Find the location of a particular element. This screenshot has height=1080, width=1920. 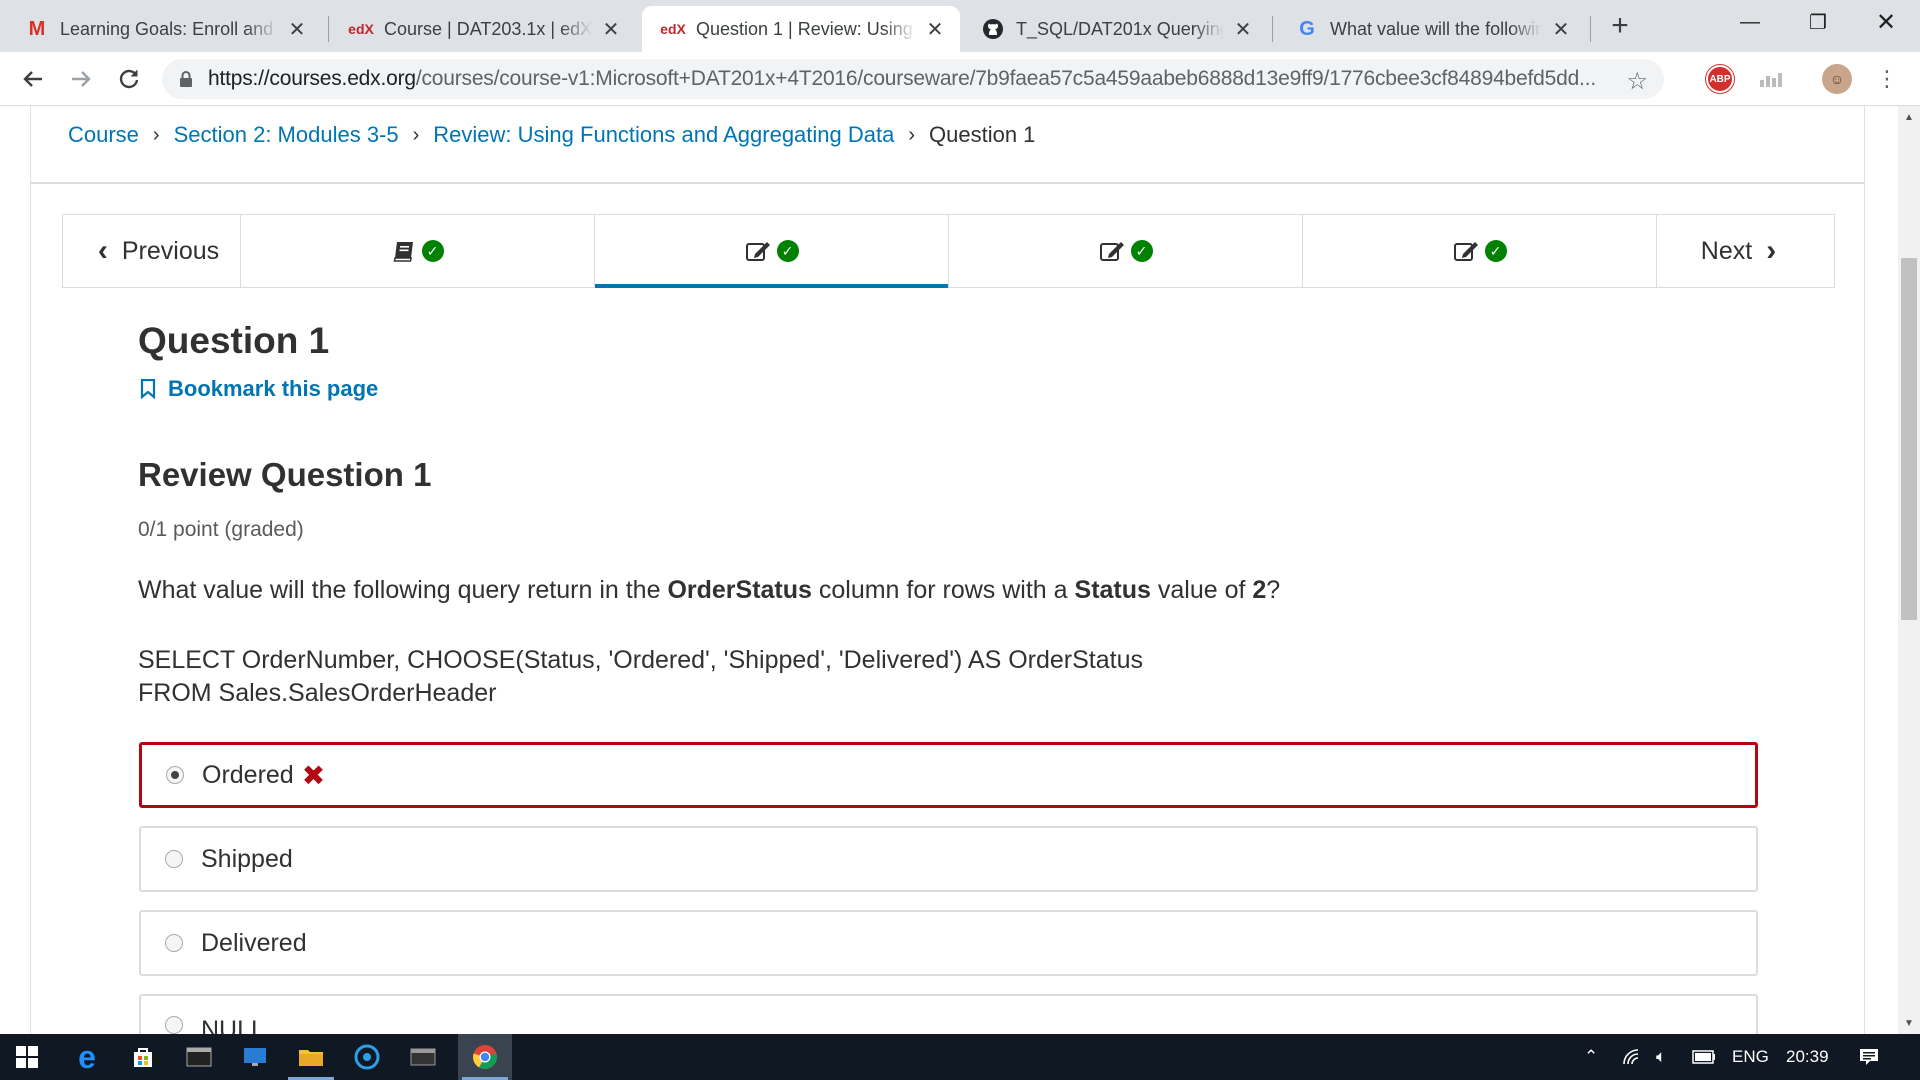

forward-button is located at coordinates (81, 79).